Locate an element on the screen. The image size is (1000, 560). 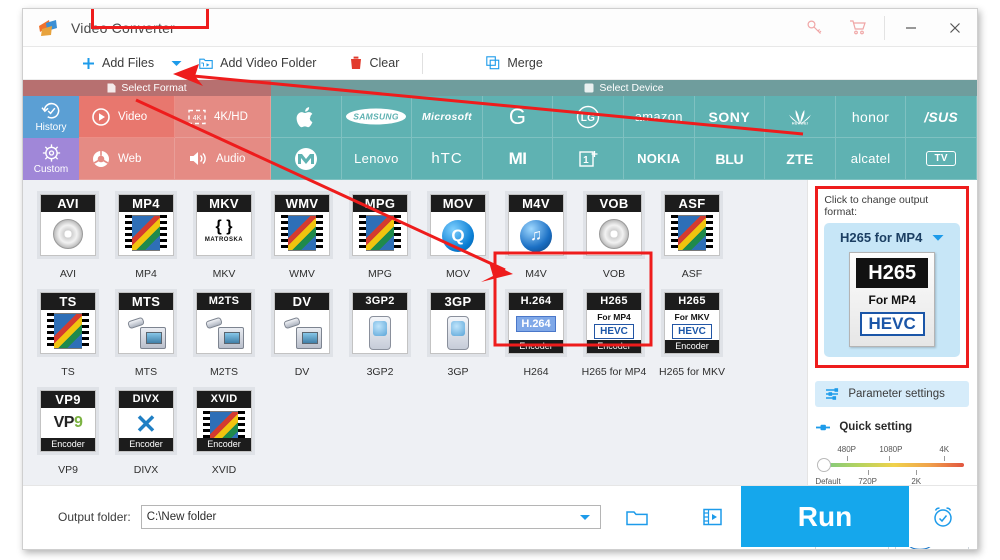
device-tab-xiaomi: MI is located at coordinates (518, 159).